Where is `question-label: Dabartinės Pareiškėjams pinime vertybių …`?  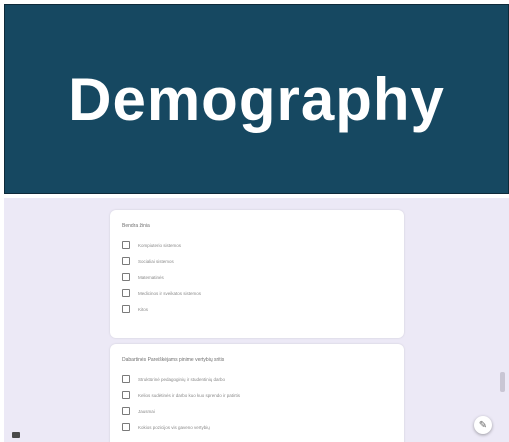
question-label: Dabartinės Pareiškėjams pinime vertybių … is located at coordinates (173, 360).